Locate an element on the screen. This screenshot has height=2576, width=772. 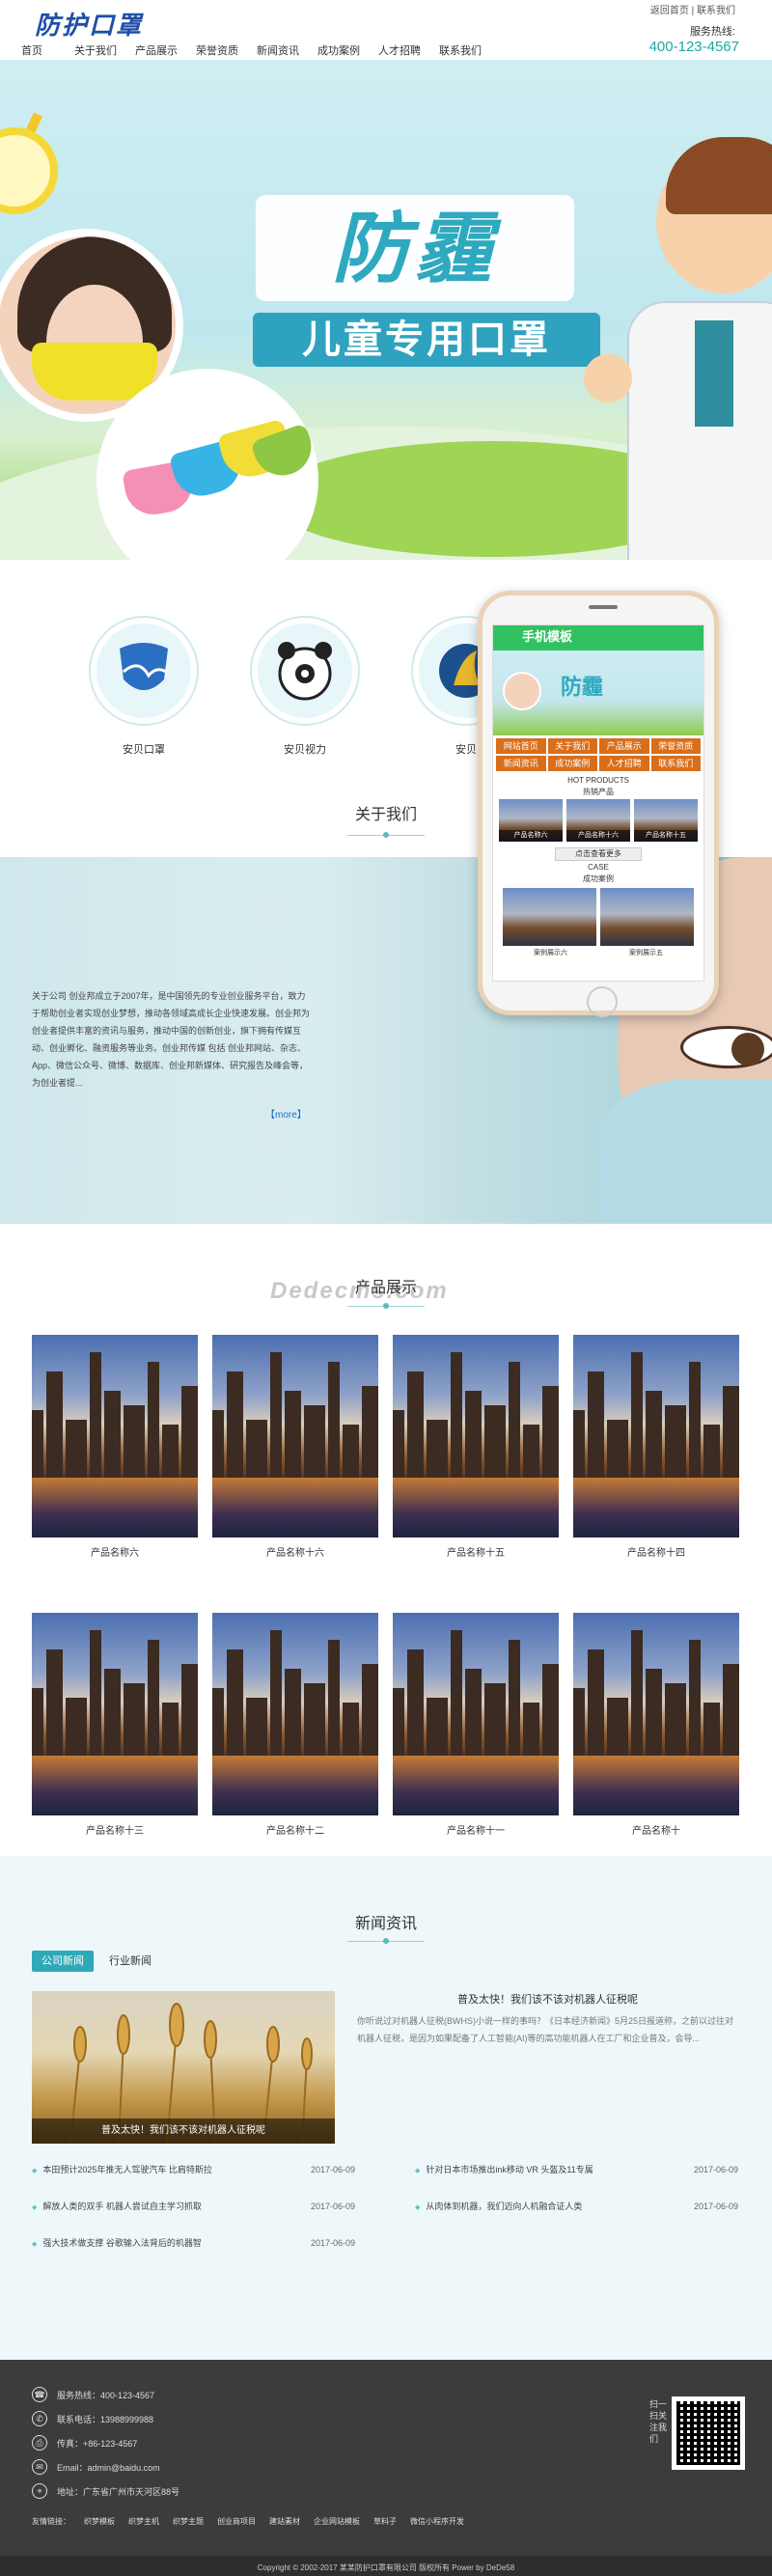
doctor-hand is located at coordinates (608, 378).